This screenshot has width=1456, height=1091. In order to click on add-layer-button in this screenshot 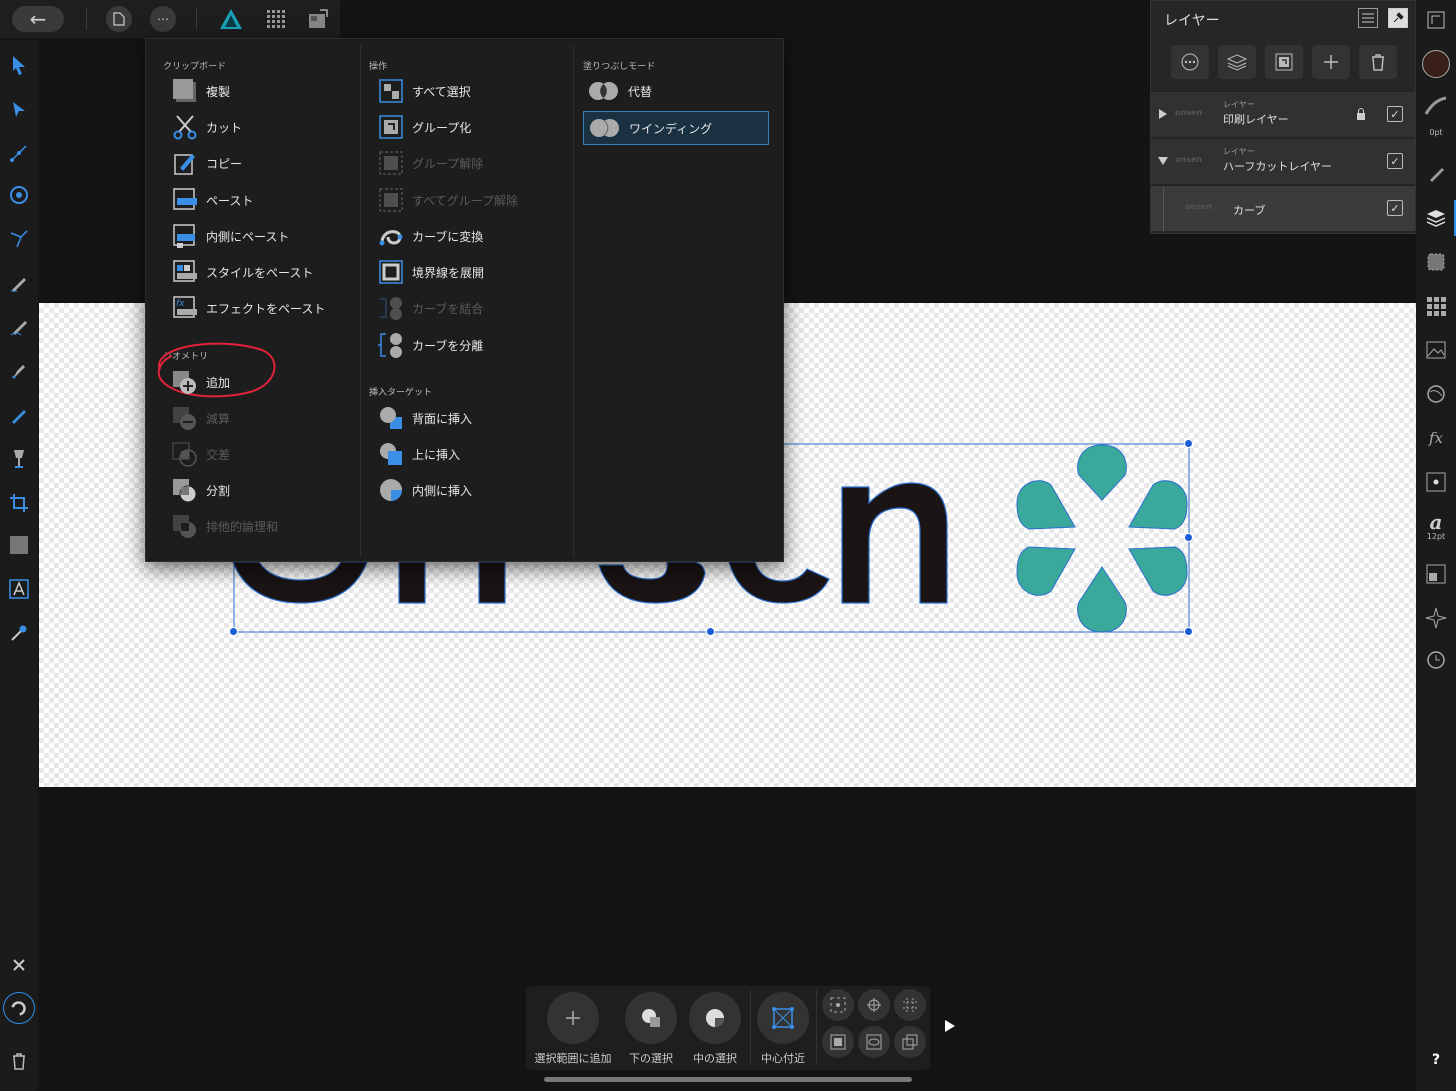, I will do `click(1331, 62)`.